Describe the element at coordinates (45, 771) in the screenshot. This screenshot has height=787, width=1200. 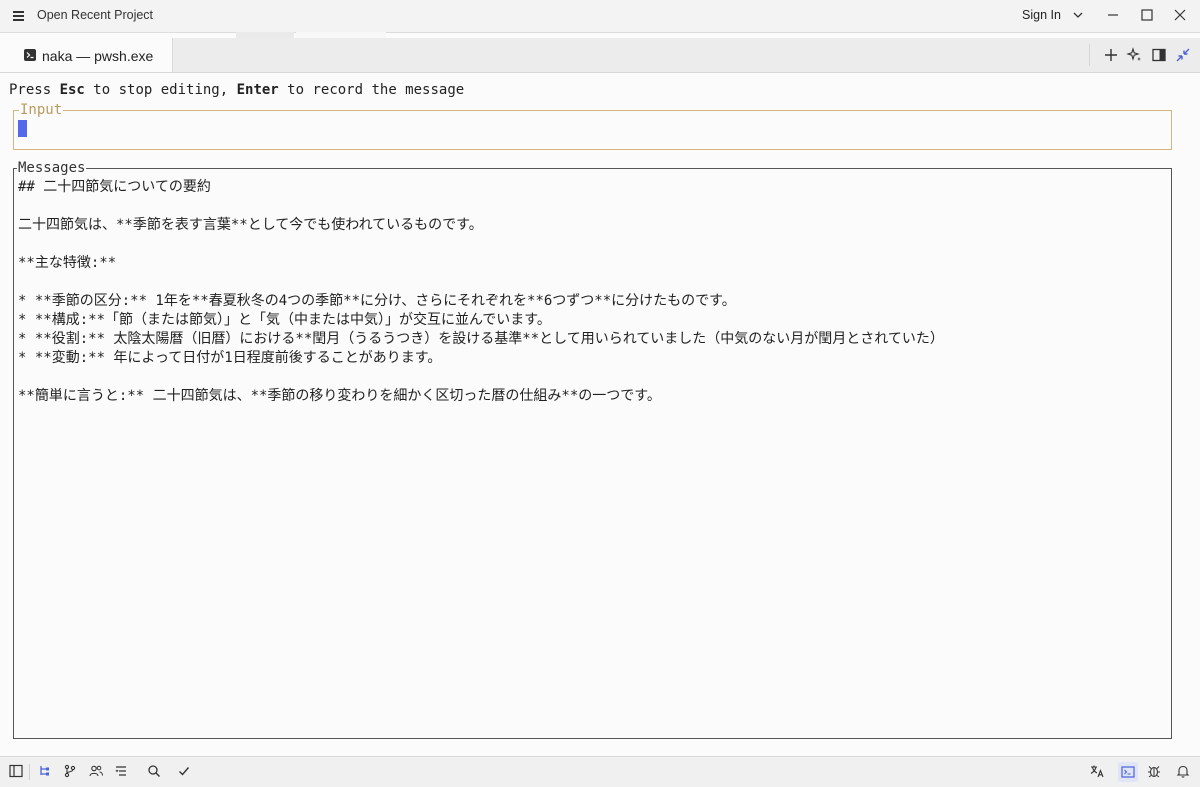
I see `outline-icon` at that location.